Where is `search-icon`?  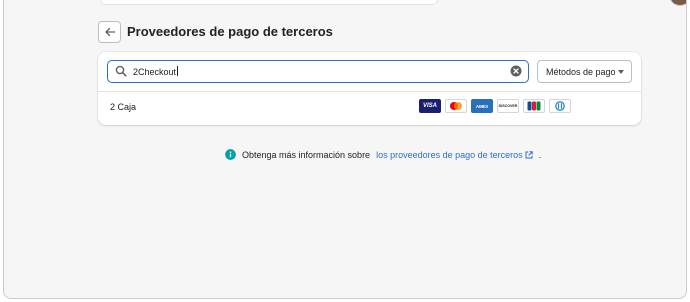
search-icon is located at coordinates (121, 71).